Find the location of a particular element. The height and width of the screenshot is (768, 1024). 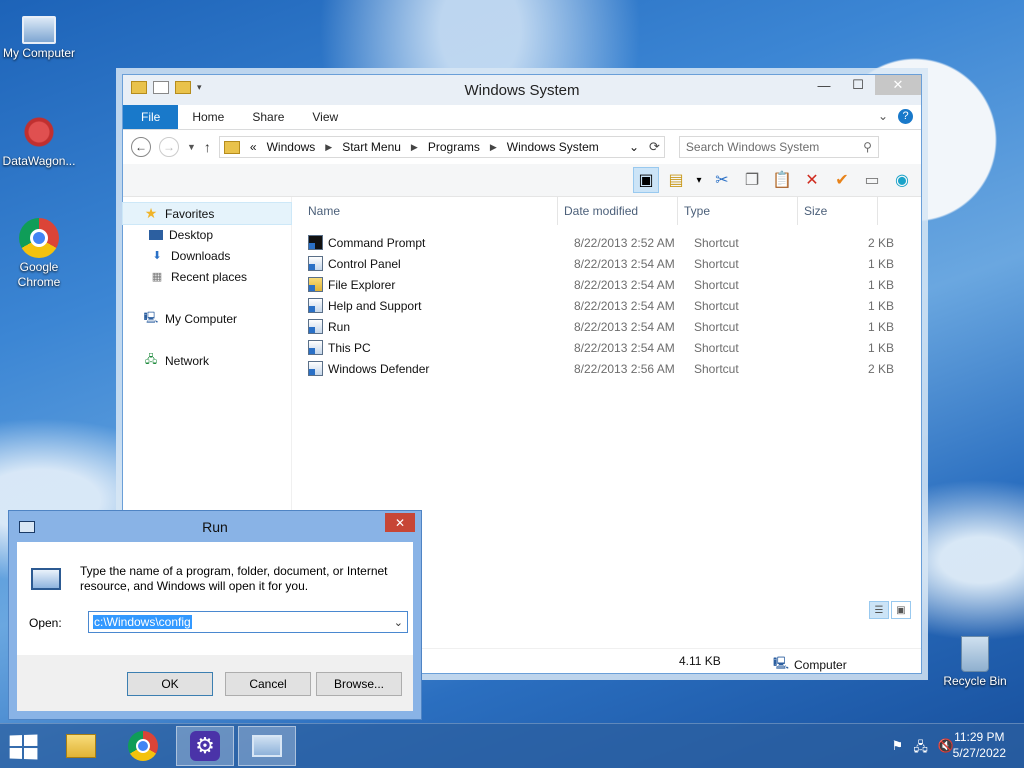

preview-pane-icon: ▣ is located at coordinates (646, 180).